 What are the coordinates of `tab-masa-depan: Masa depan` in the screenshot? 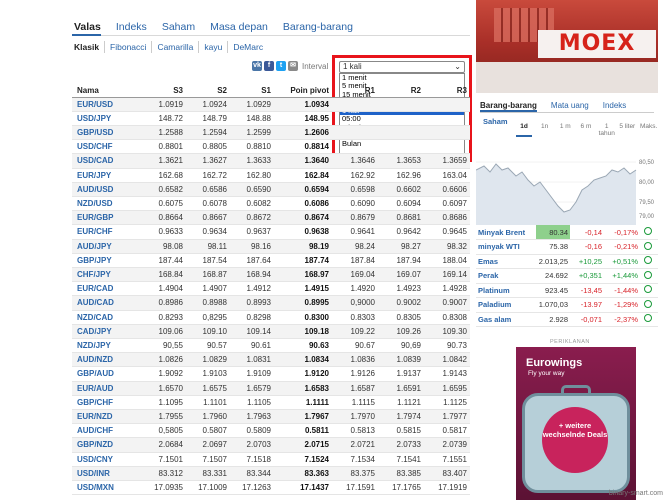 It's located at (238, 27).